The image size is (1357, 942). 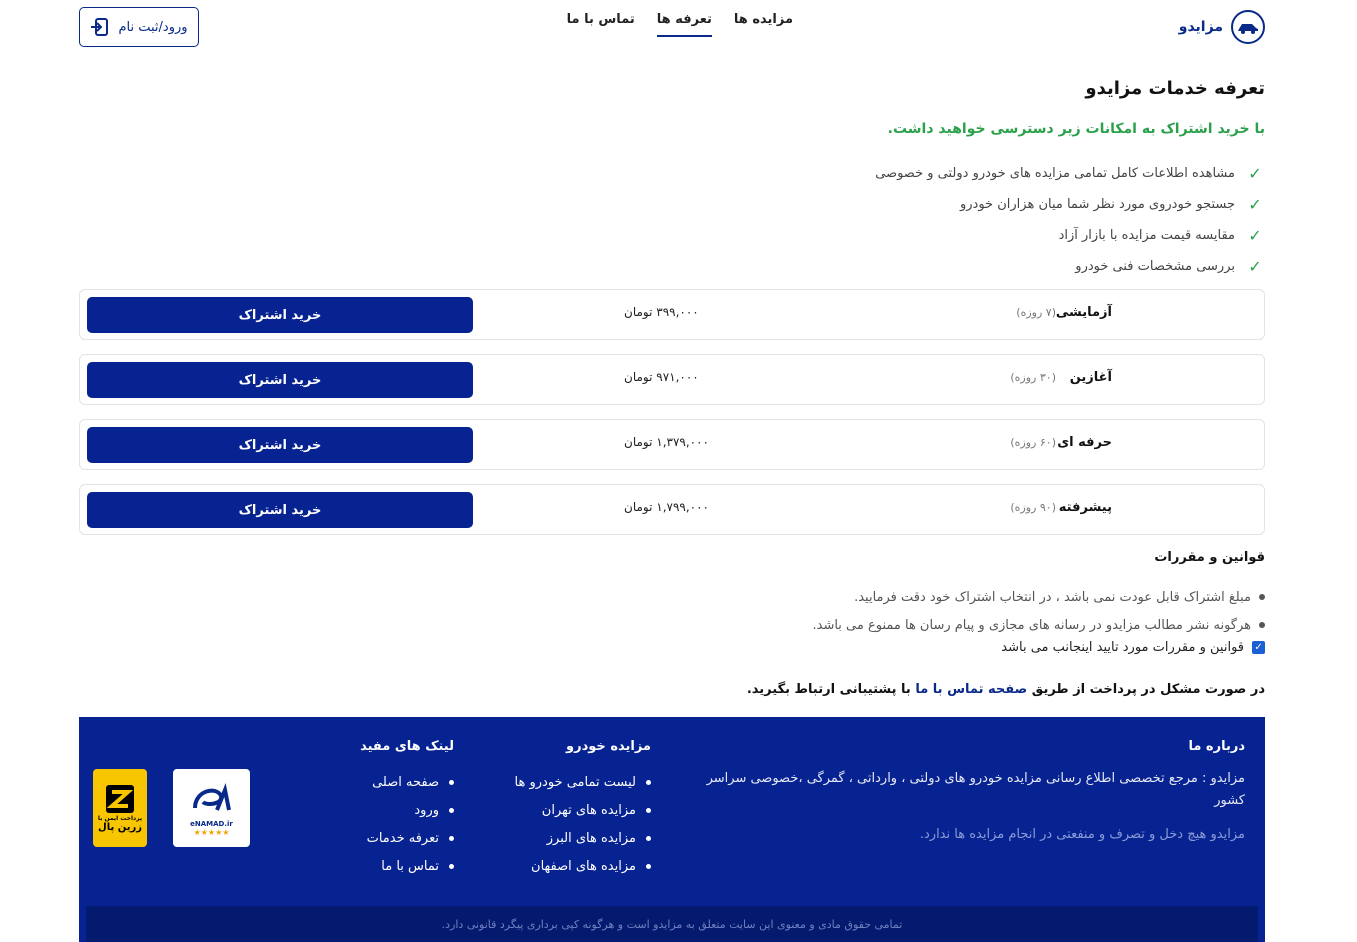 I want to click on enamad-badge: eNAMAD.ir ★★★★★, so click(x=211, y=808).